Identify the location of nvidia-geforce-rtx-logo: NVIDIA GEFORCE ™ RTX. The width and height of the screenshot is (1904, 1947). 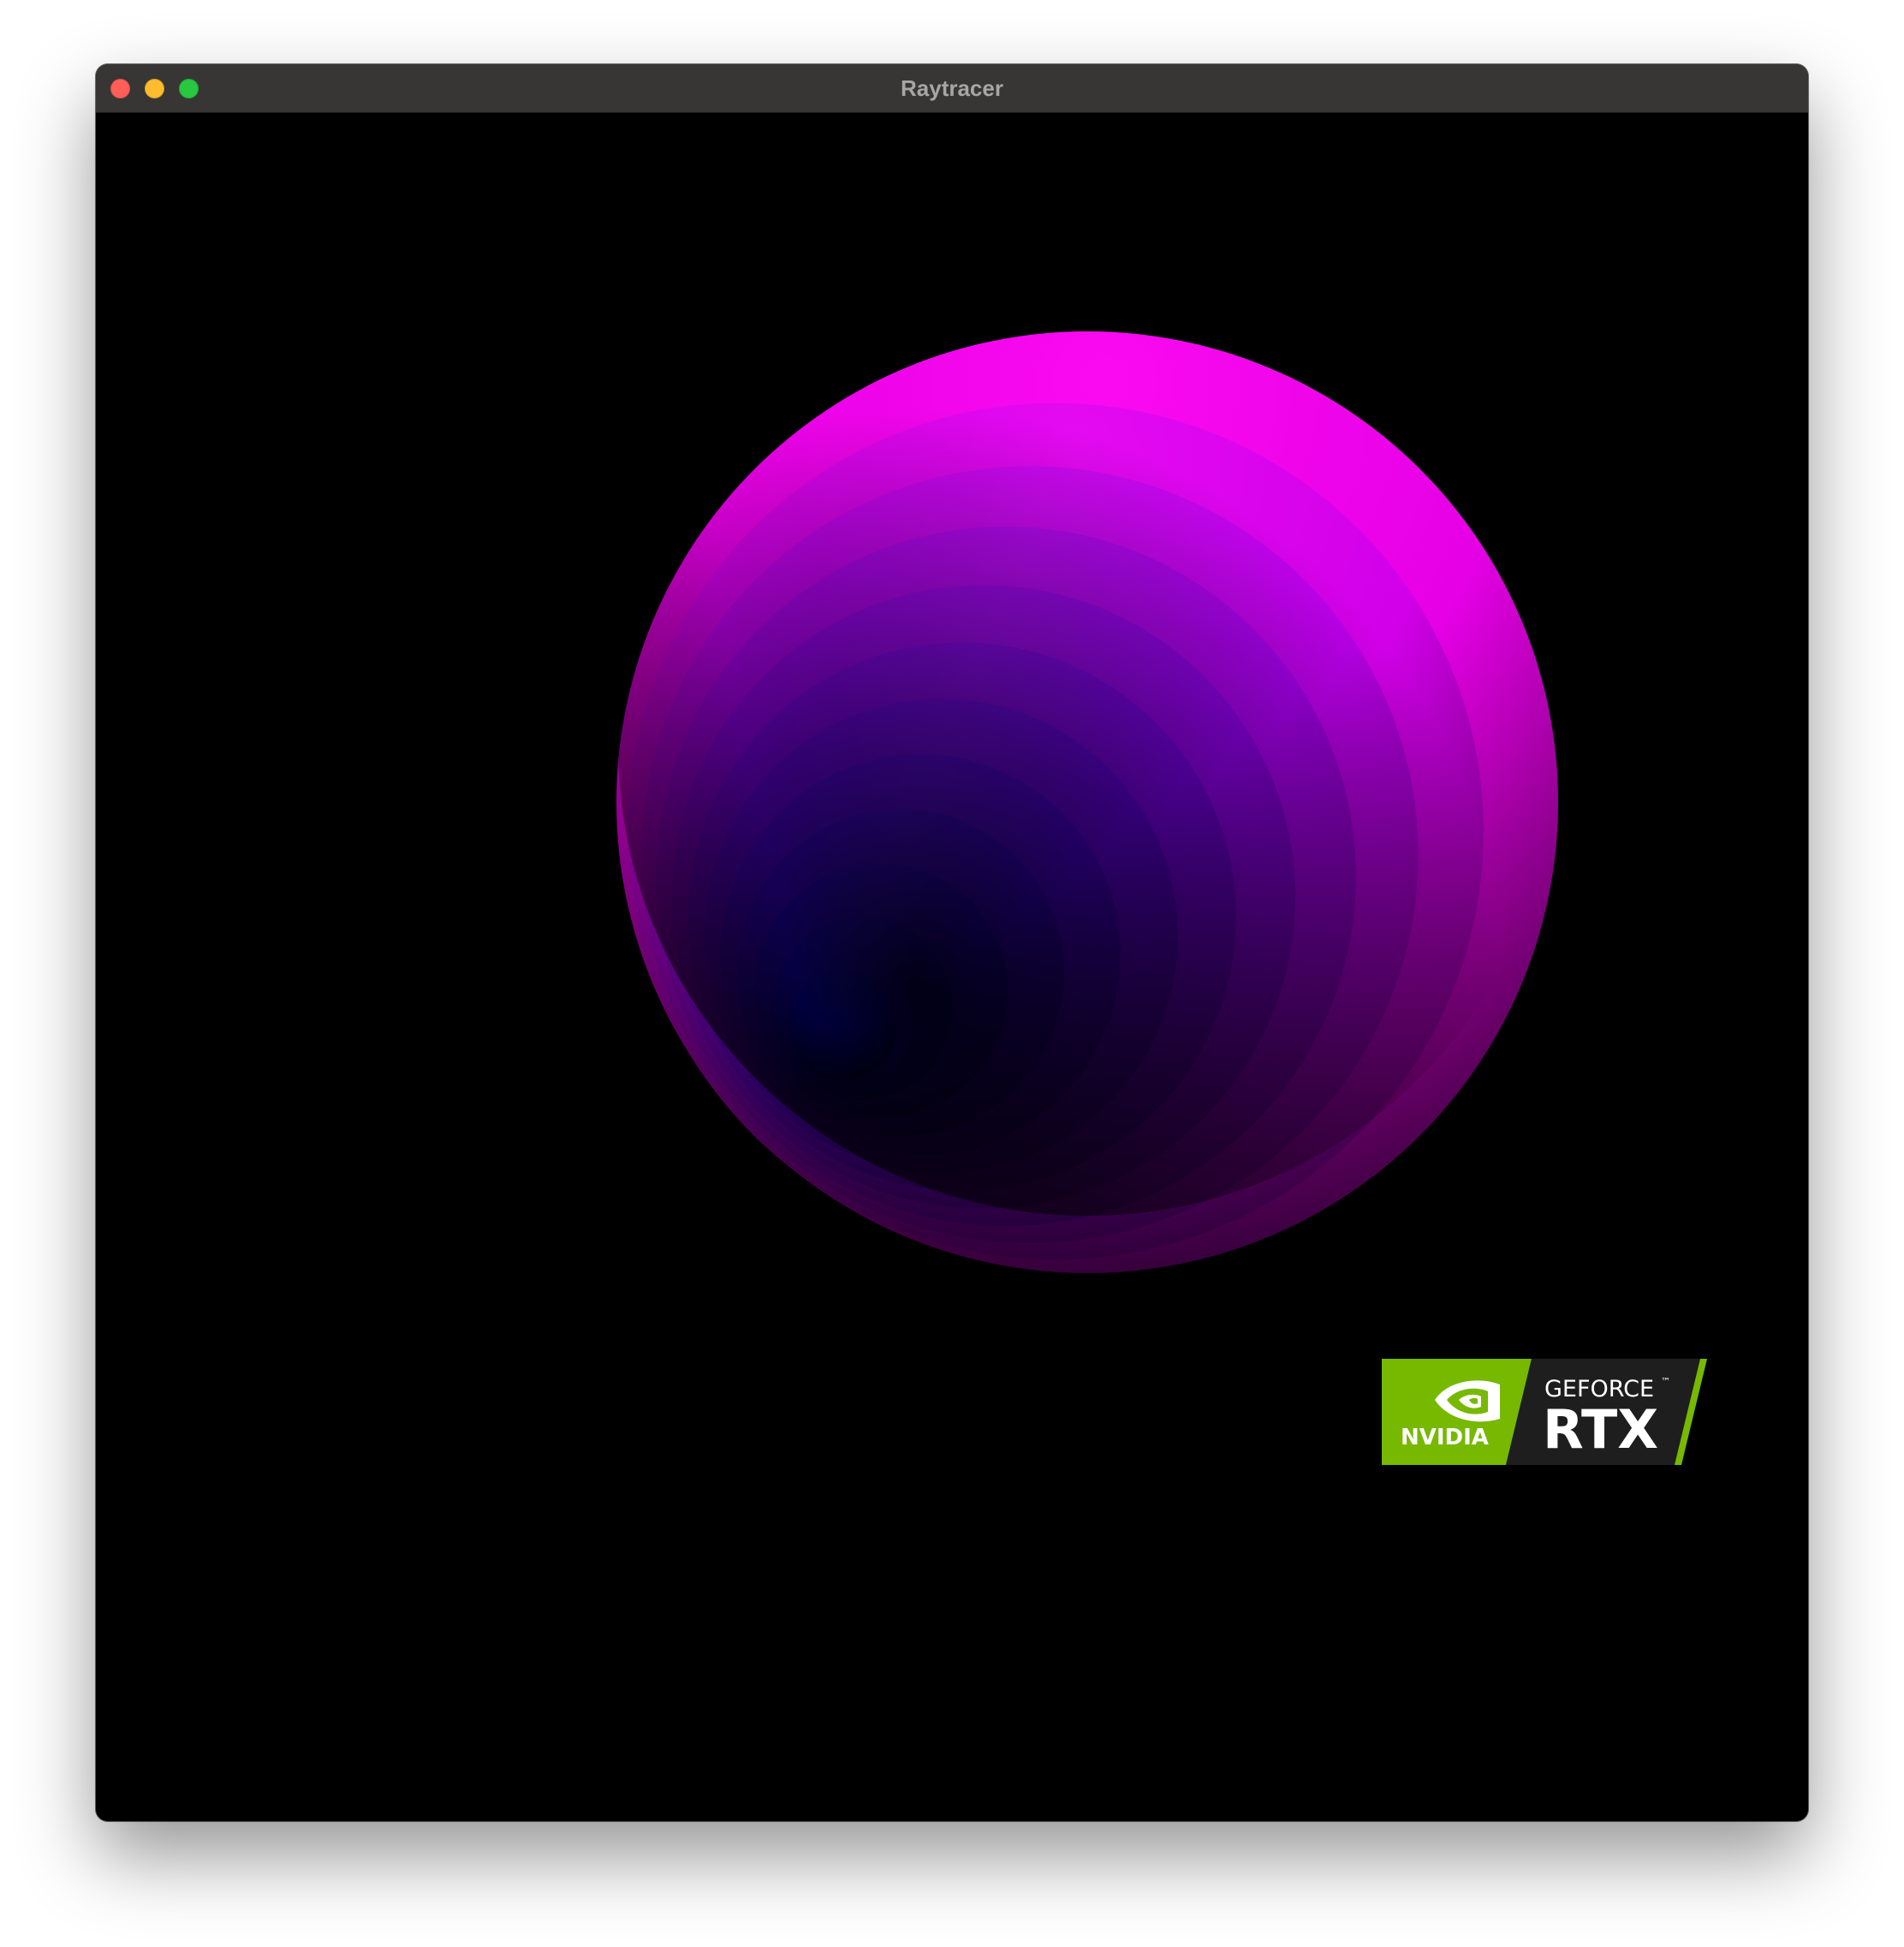
(1545, 1412).